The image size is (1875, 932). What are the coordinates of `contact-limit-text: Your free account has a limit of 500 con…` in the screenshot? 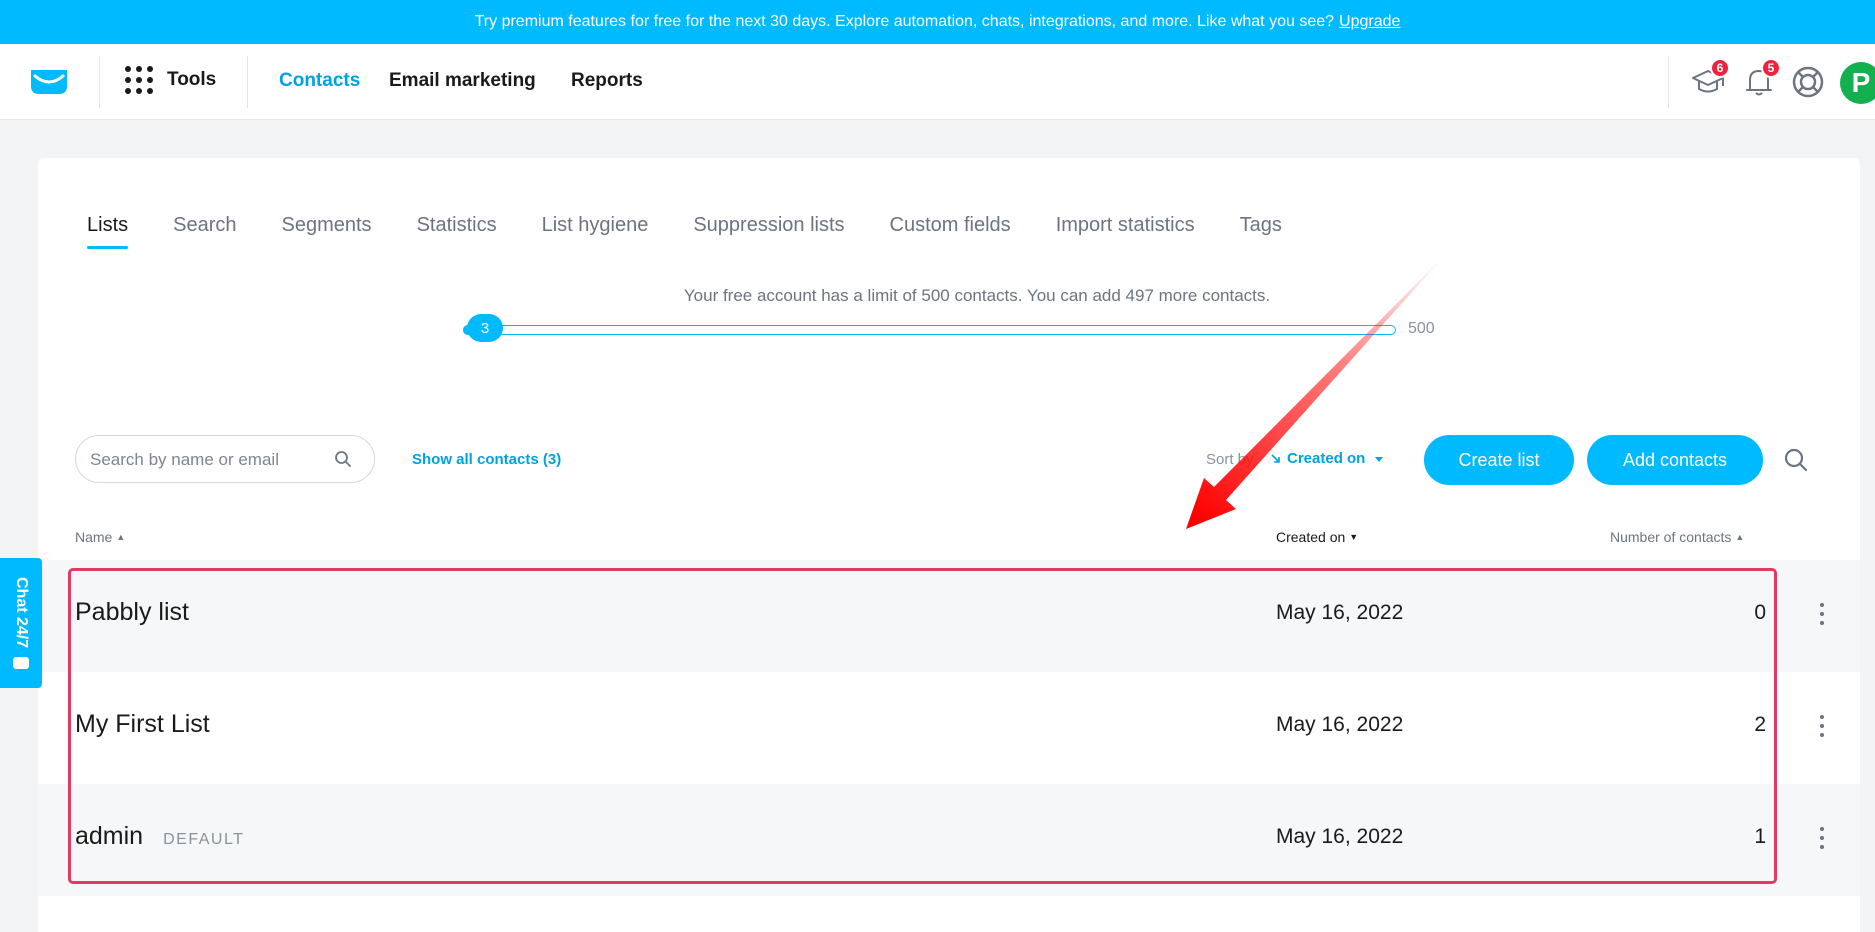 It's located at (977, 295).